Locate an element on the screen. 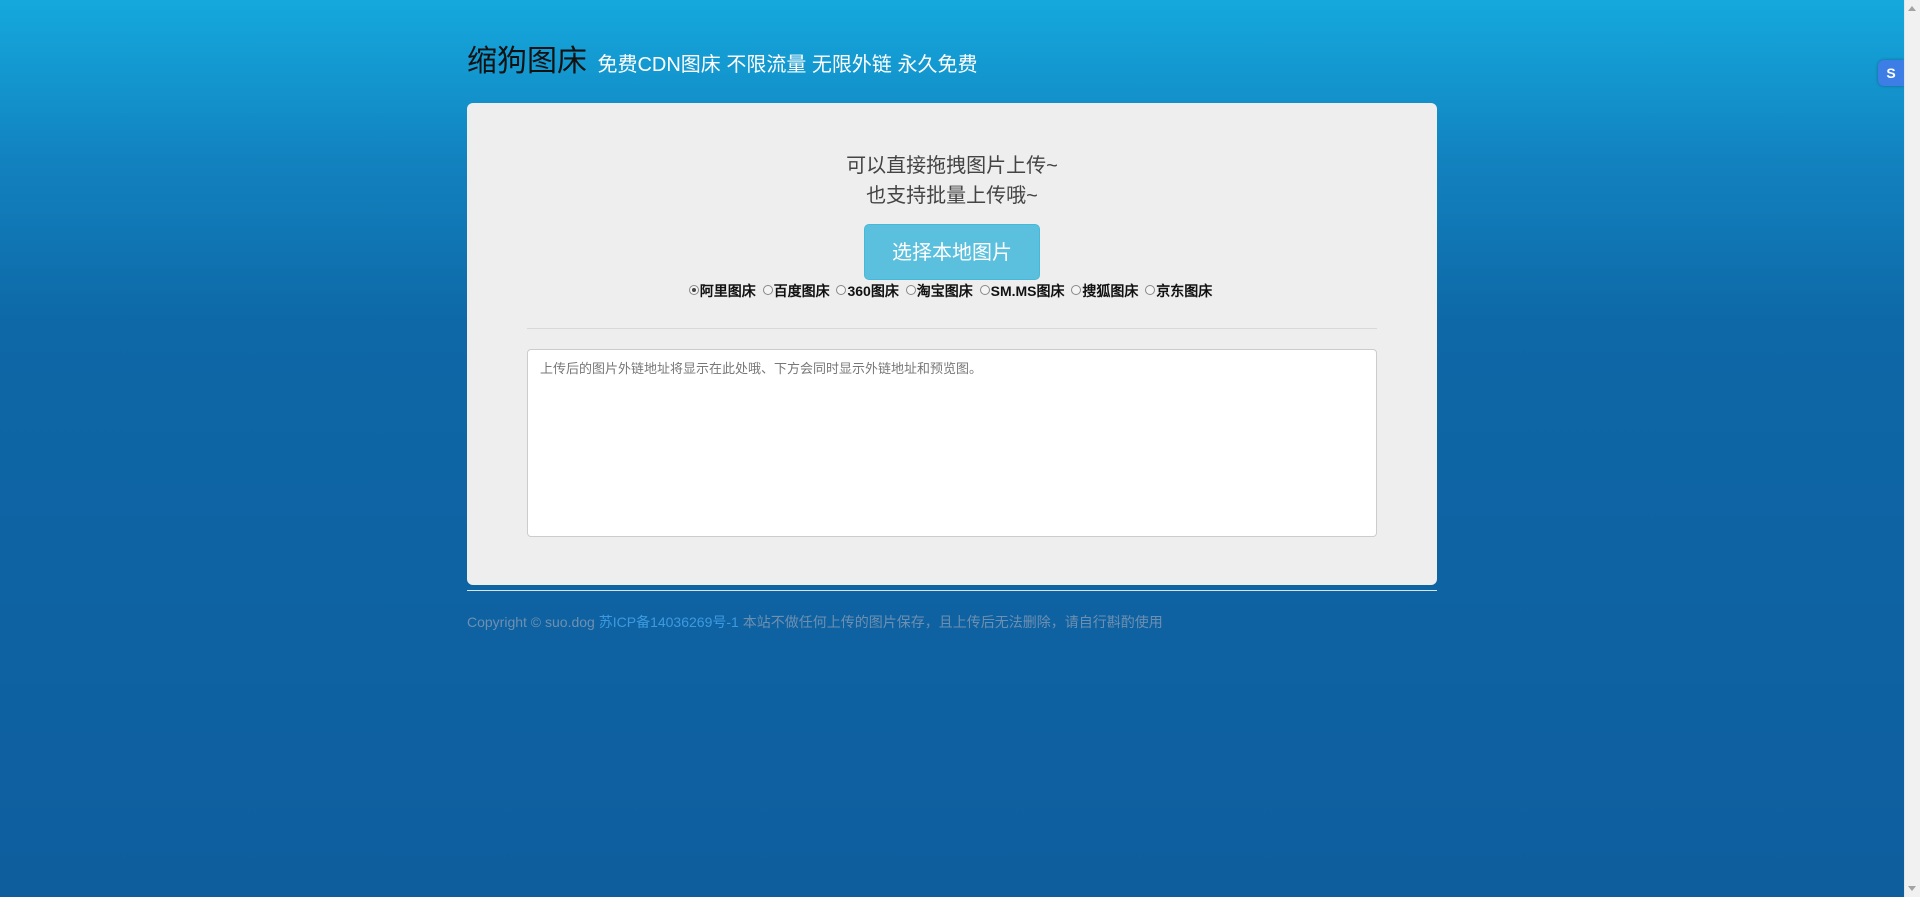 The width and height of the screenshot is (1920, 897). host-radio-label: 搜狐图床 is located at coordinates (1110, 291).